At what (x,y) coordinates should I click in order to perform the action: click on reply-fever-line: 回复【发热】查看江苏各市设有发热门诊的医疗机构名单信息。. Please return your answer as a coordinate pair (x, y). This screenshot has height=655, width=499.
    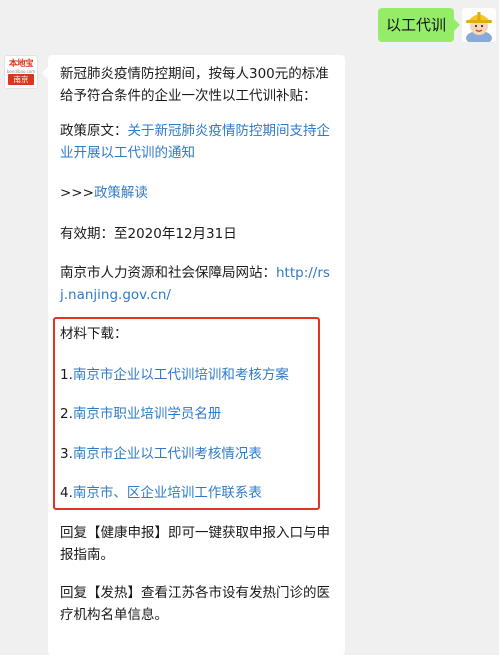
    Looking at the image, I should click on (198, 604).